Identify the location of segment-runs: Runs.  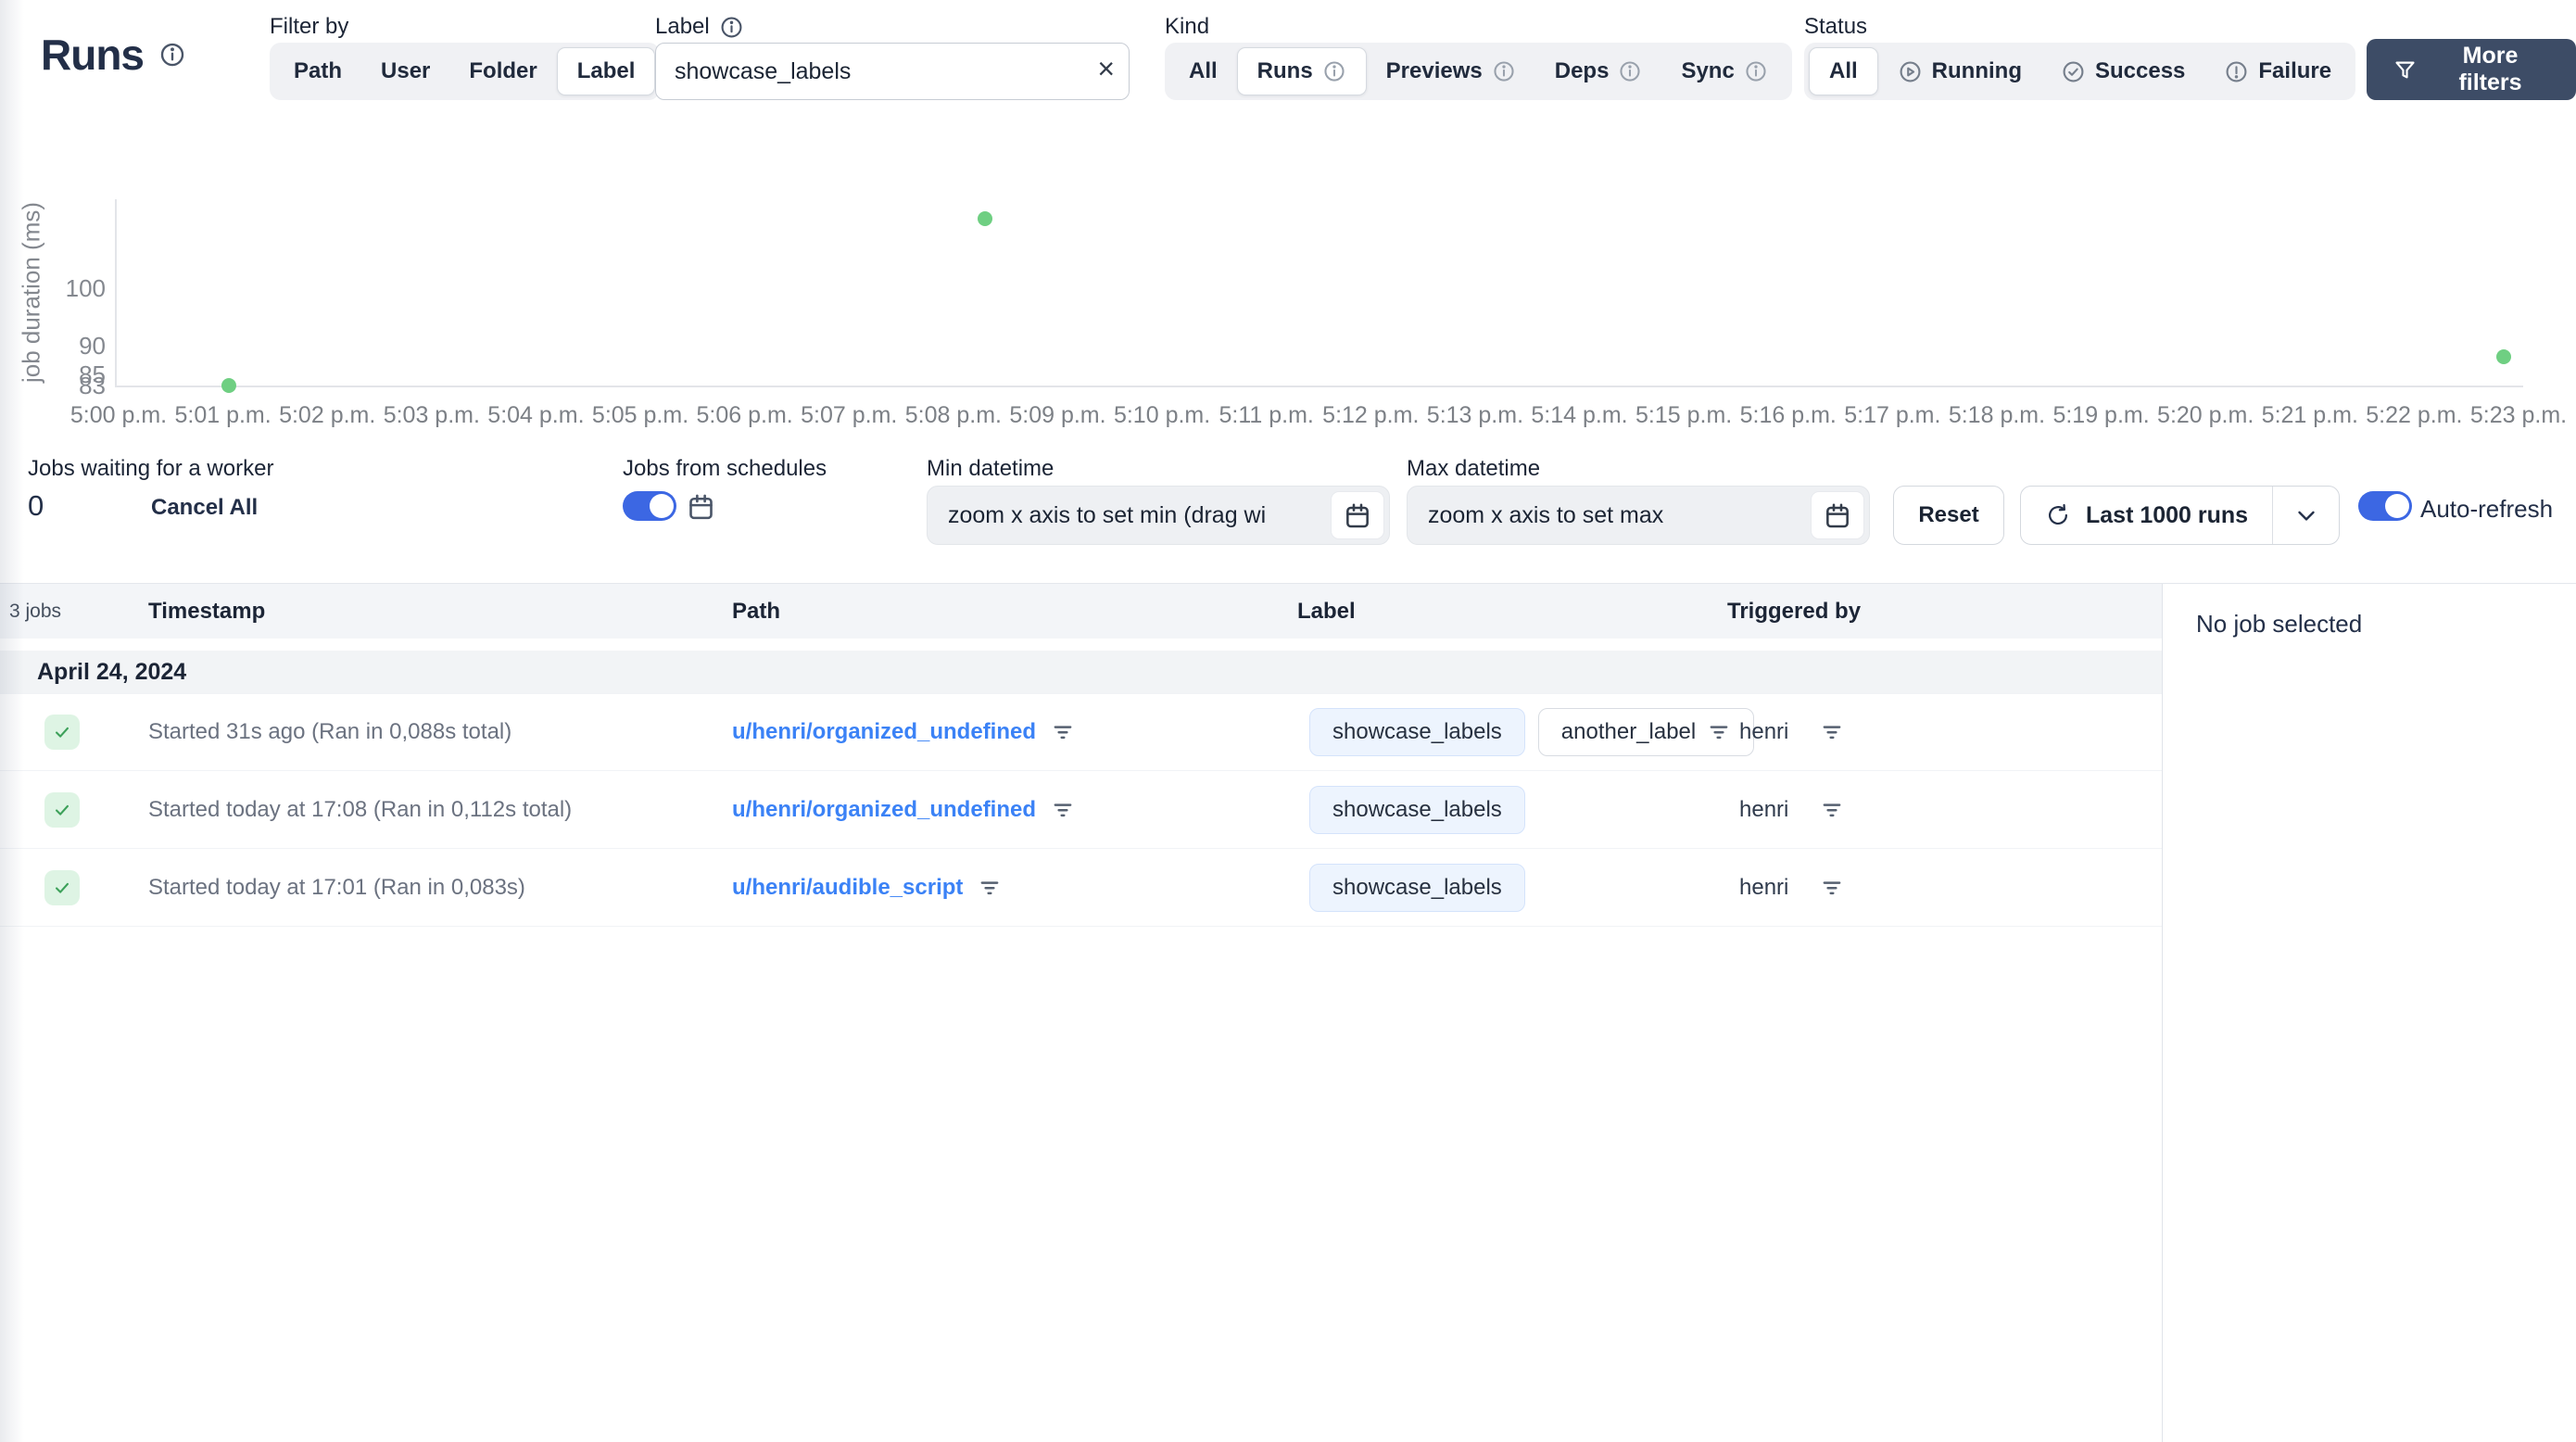
(1302, 71).